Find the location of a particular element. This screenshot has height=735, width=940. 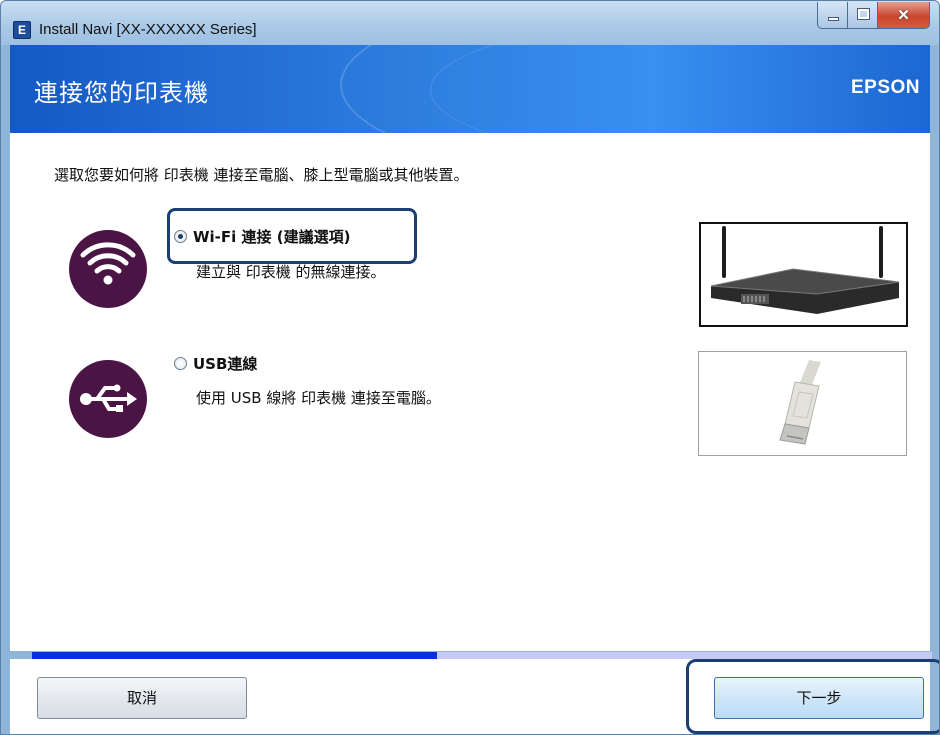

app-icon: E is located at coordinates (22, 30).